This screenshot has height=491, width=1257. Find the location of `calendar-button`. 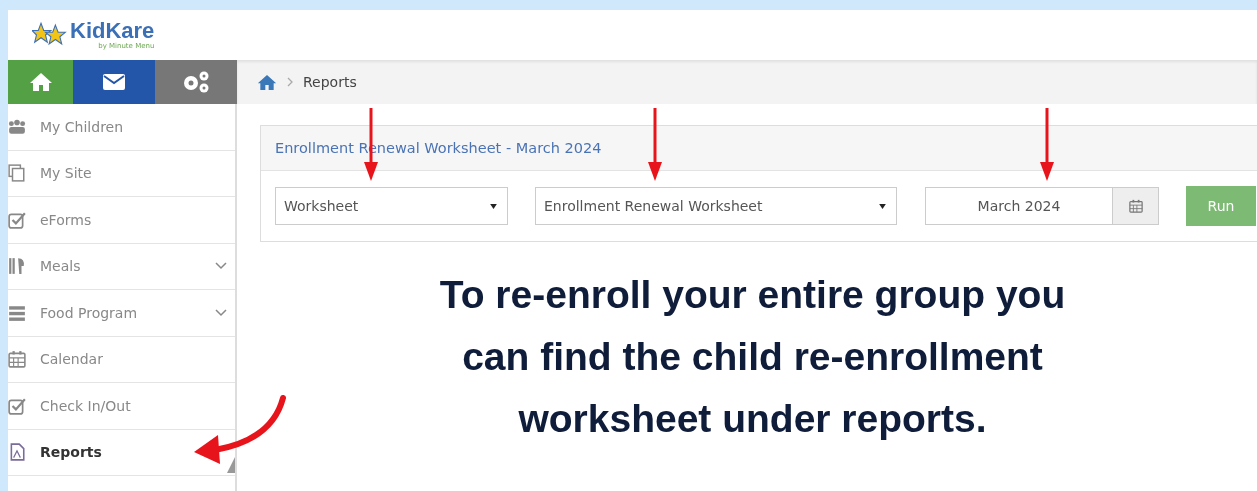

calendar-button is located at coordinates (1135, 206).